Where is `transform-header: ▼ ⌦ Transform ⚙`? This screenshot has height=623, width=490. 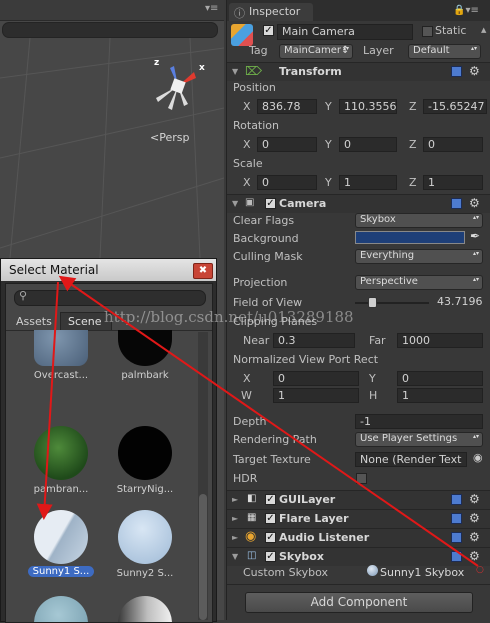 transform-header: ▼ ⌦ Transform ⚙ is located at coordinates (358, 71).